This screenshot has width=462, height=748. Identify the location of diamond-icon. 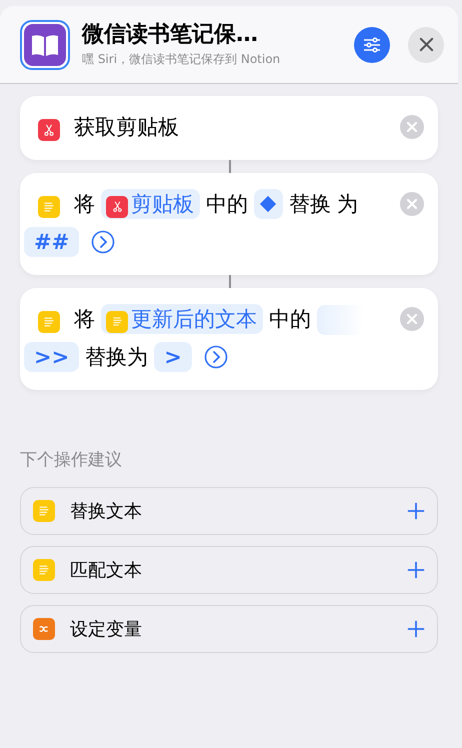
(268, 204).